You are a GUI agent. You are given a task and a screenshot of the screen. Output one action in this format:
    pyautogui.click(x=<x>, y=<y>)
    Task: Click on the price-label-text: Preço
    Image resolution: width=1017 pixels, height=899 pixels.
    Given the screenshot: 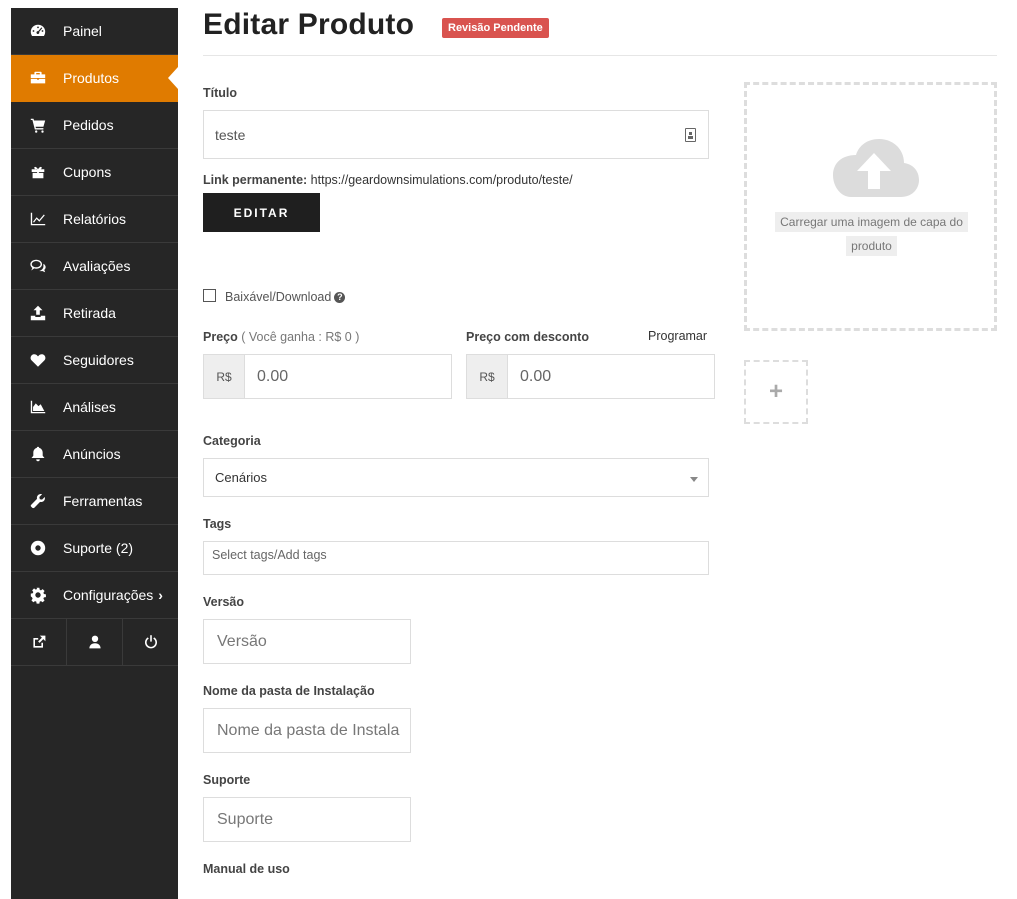 What is the action you would take?
    pyautogui.click(x=220, y=337)
    